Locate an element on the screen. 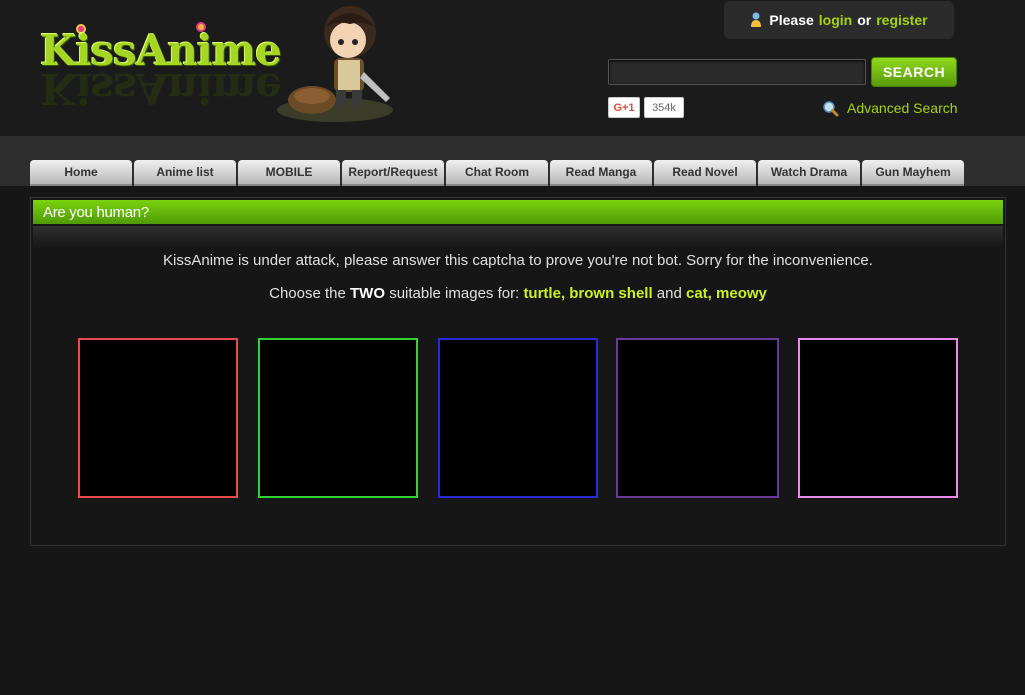 This screenshot has width=1025, height=695. login-prompt: Please is located at coordinates (791, 20).